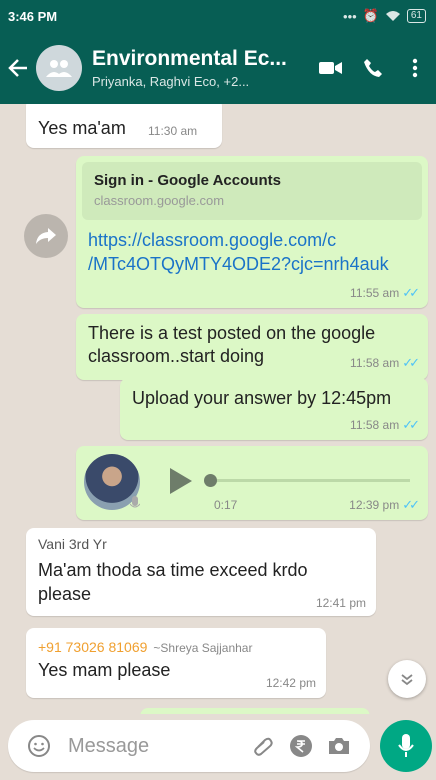  Describe the element at coordinates (290, 683) in the screenshot. I see `message-time: 12:42 pm` at that location.